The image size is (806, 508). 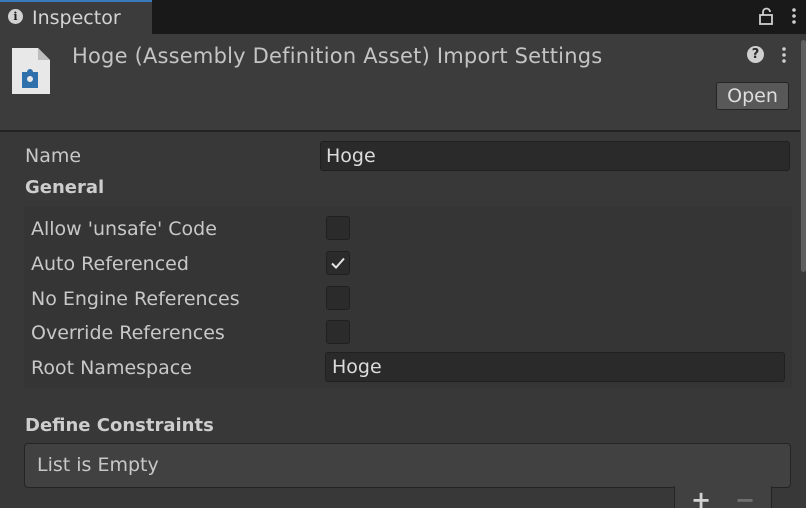 I want to click on no-engine-references-checkbox, so click(x=338, y=298).